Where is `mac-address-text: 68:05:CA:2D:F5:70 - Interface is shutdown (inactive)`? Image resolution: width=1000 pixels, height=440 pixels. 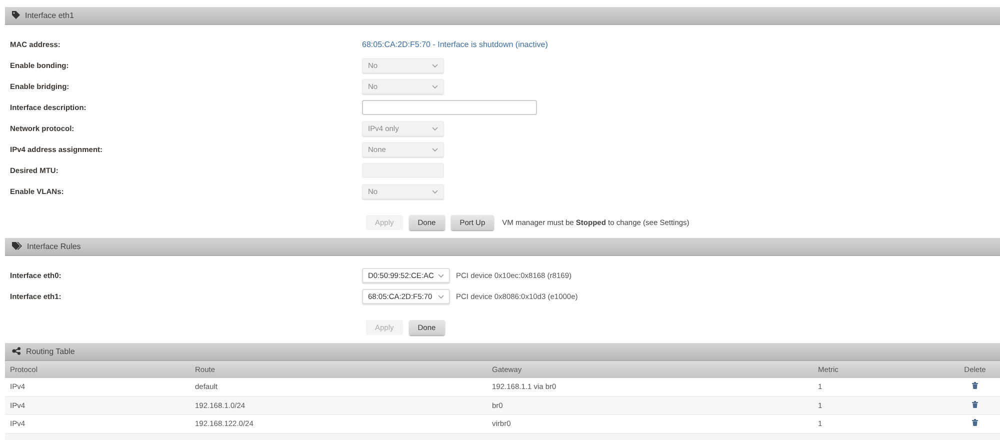 mac-address-text: 68:05:CA:2D:F5:70 - Interface is shutdown (inactive) is located at coordinates (455, 44).